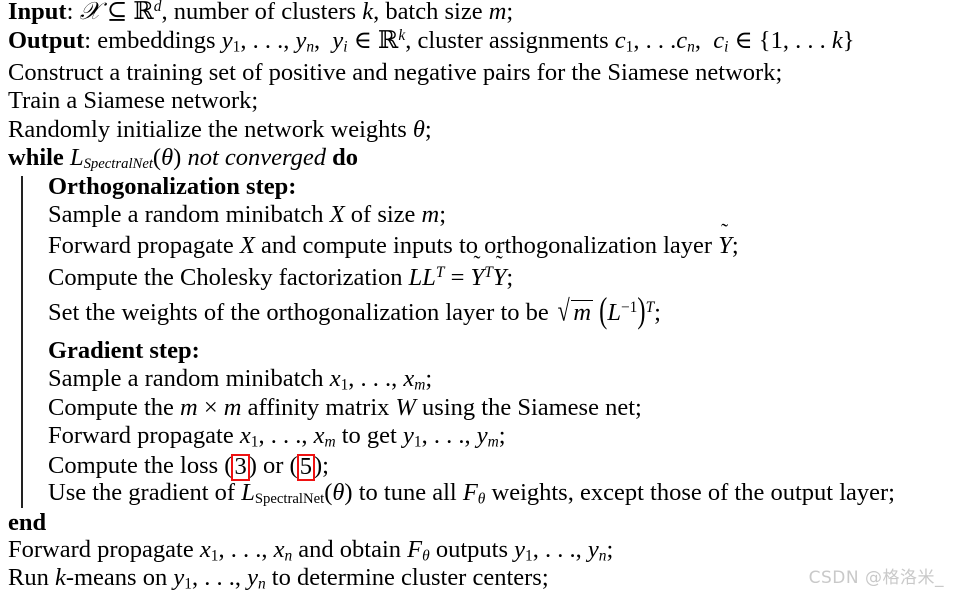  What do you see at coordinates (256, 157) in the screenshot?
I see `not-converged-text: not converged` at bounding box center [256, 157].